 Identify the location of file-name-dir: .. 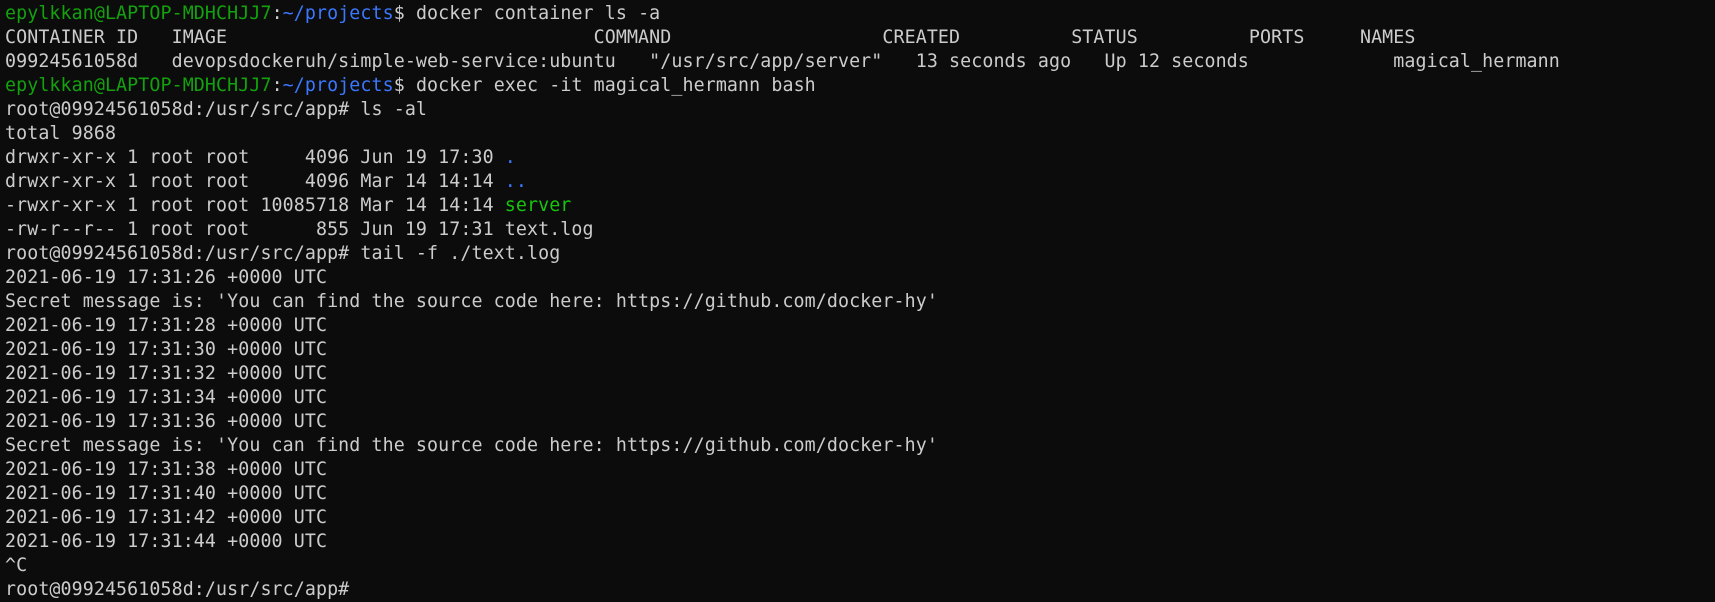
(510, 157).